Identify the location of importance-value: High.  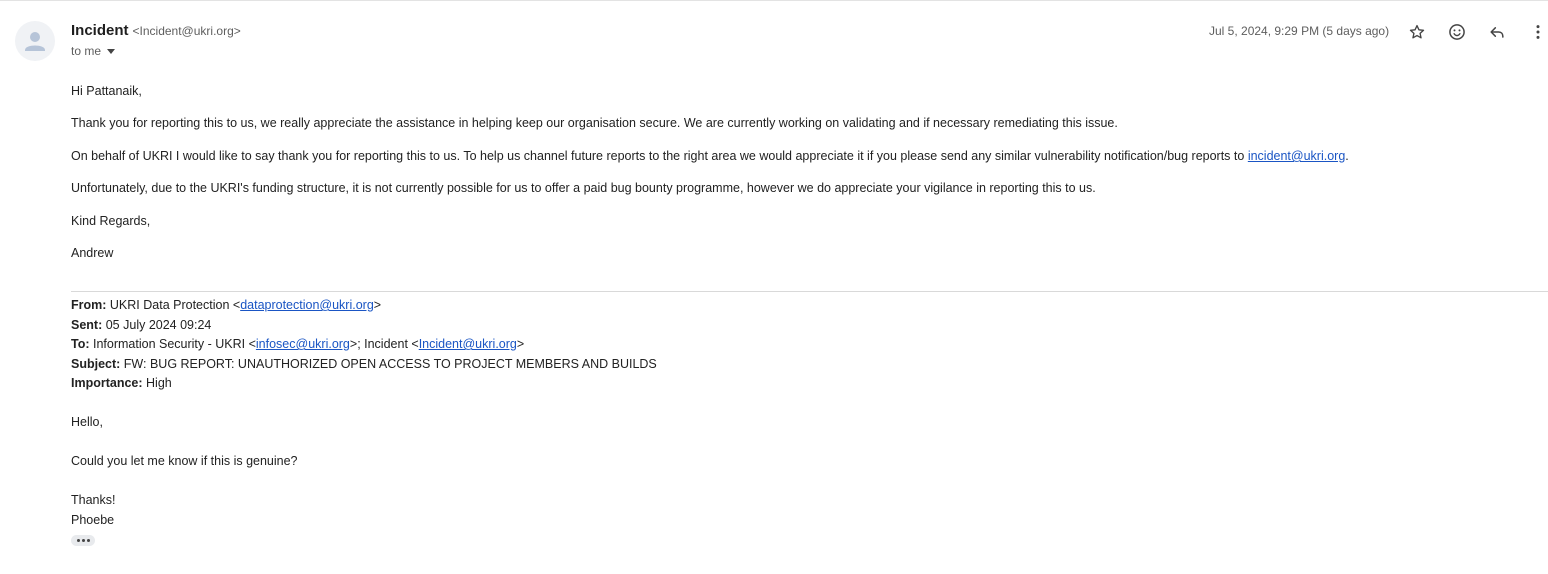
(159, 383).